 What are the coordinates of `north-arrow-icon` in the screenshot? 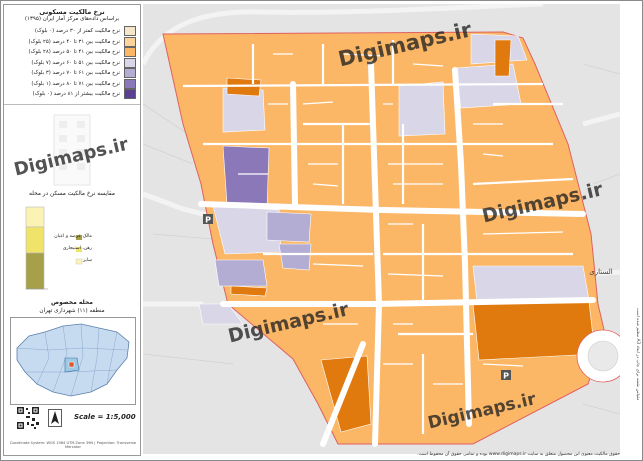 It's located at (55, 418).